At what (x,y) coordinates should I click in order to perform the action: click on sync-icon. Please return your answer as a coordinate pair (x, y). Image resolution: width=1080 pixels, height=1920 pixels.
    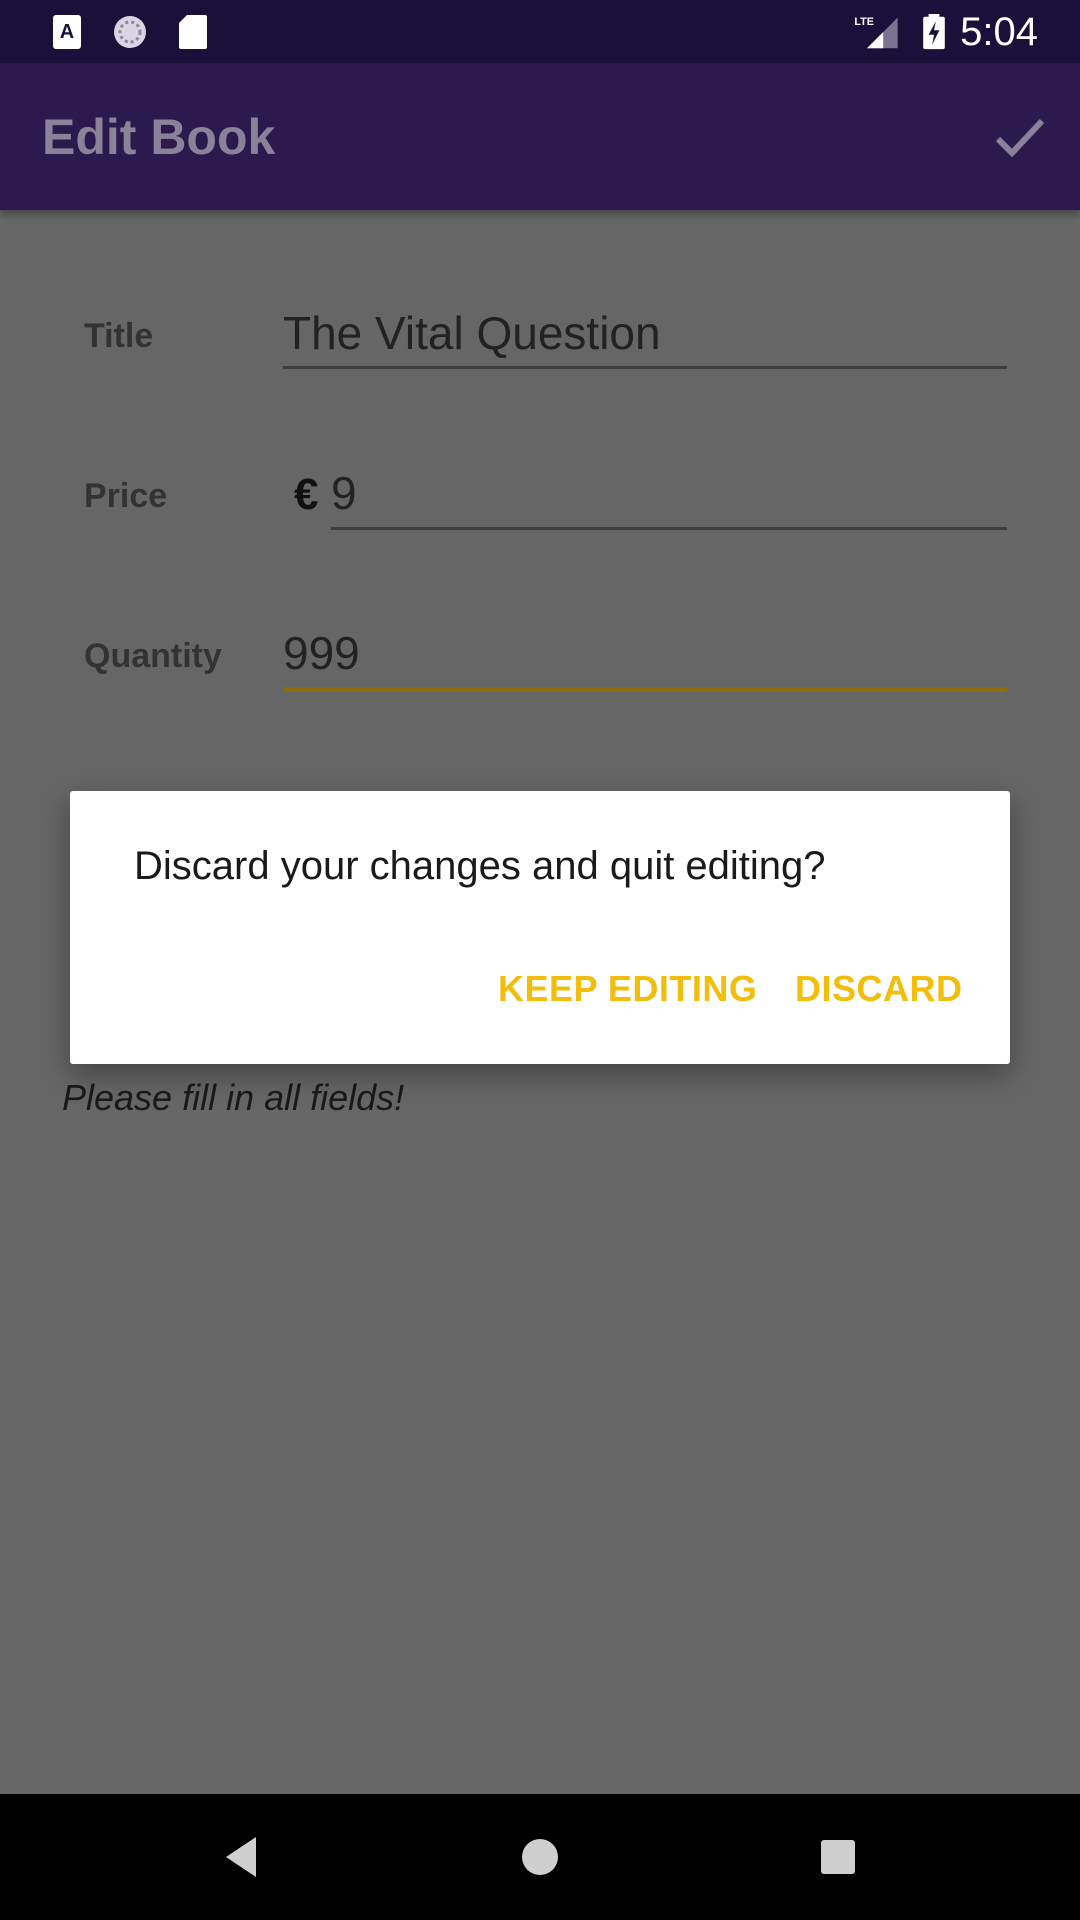
    Looking at the image, I should click on (130, 32).